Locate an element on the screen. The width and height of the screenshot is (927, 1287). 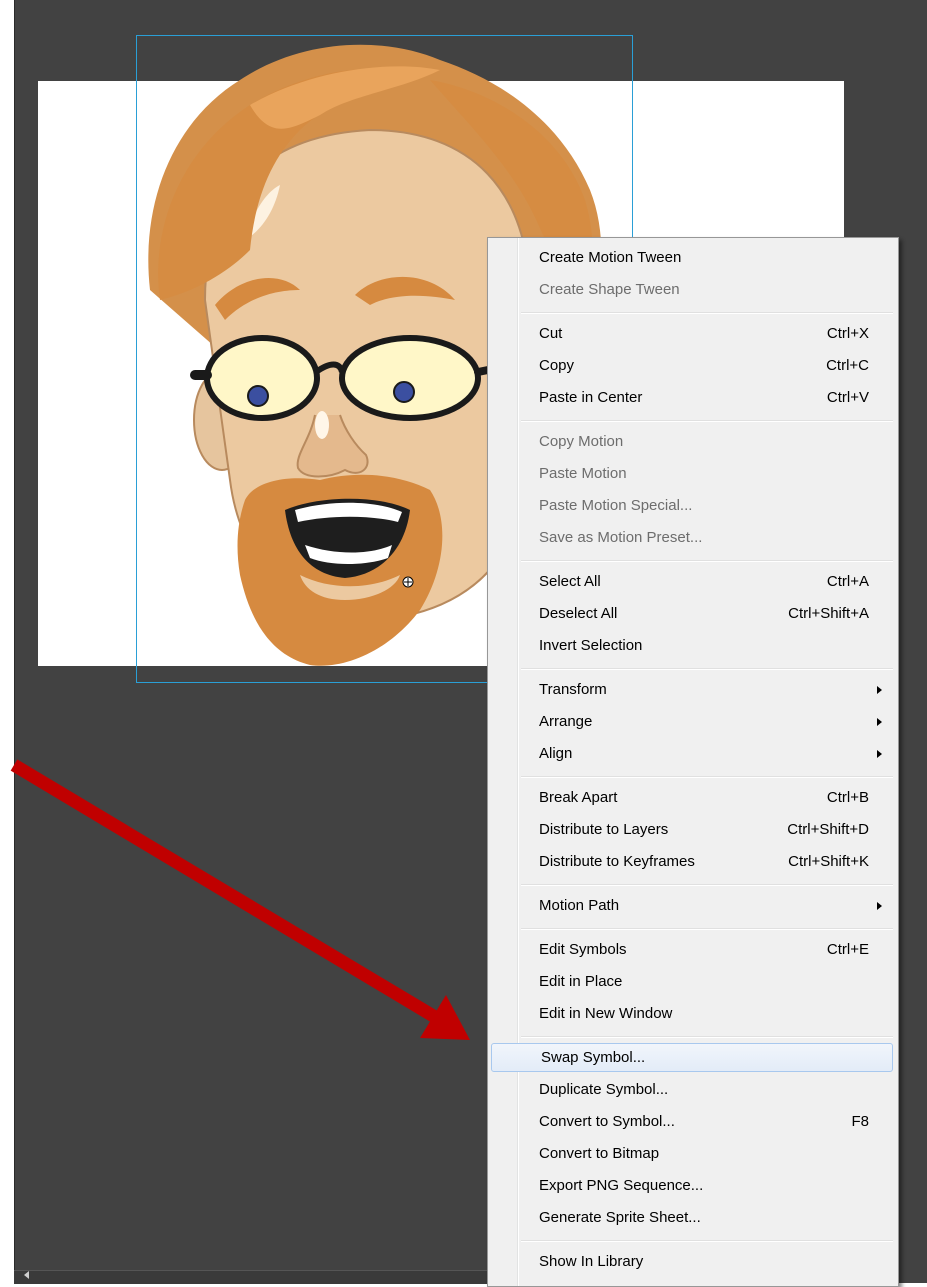
menu-item-convert-to-bitmap: Convert to Bitmap is located at coordinates (693, 1154).